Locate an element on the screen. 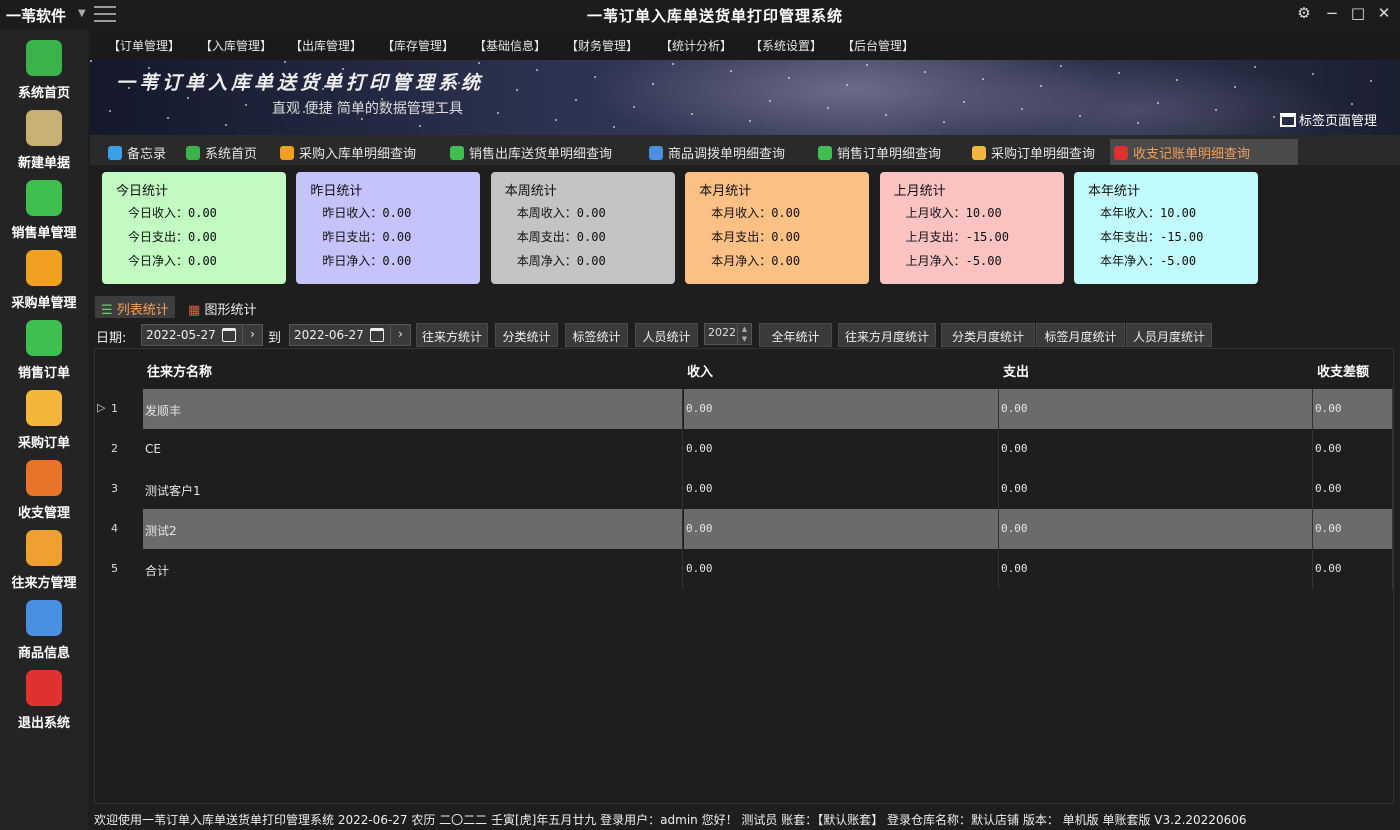  minimize-icon: − is located at coordinates (1332, 13).